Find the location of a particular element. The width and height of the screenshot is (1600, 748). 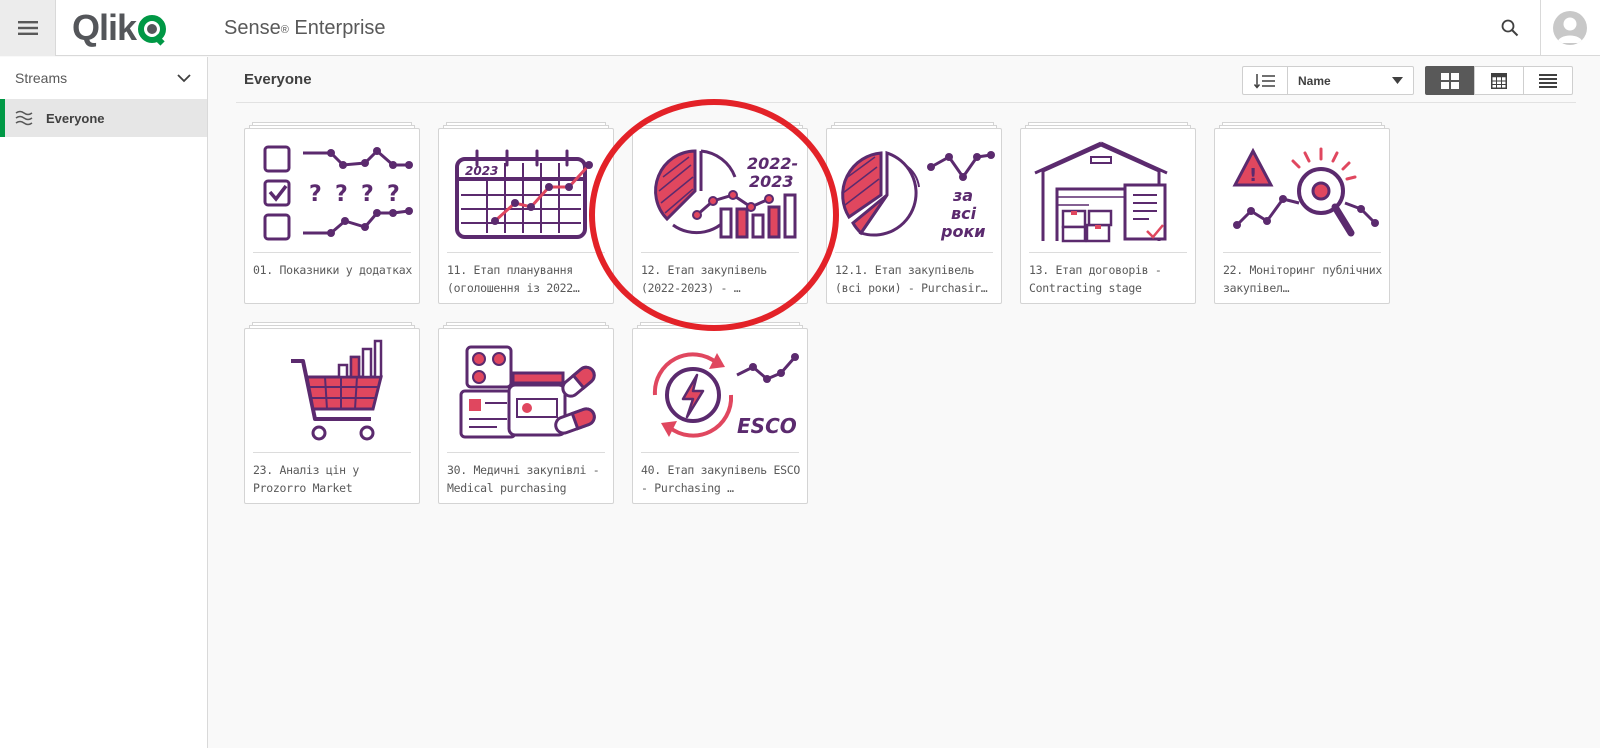

app-card: 13. Етап договорів - Contracting stage is located at coordinates (1108, 213).